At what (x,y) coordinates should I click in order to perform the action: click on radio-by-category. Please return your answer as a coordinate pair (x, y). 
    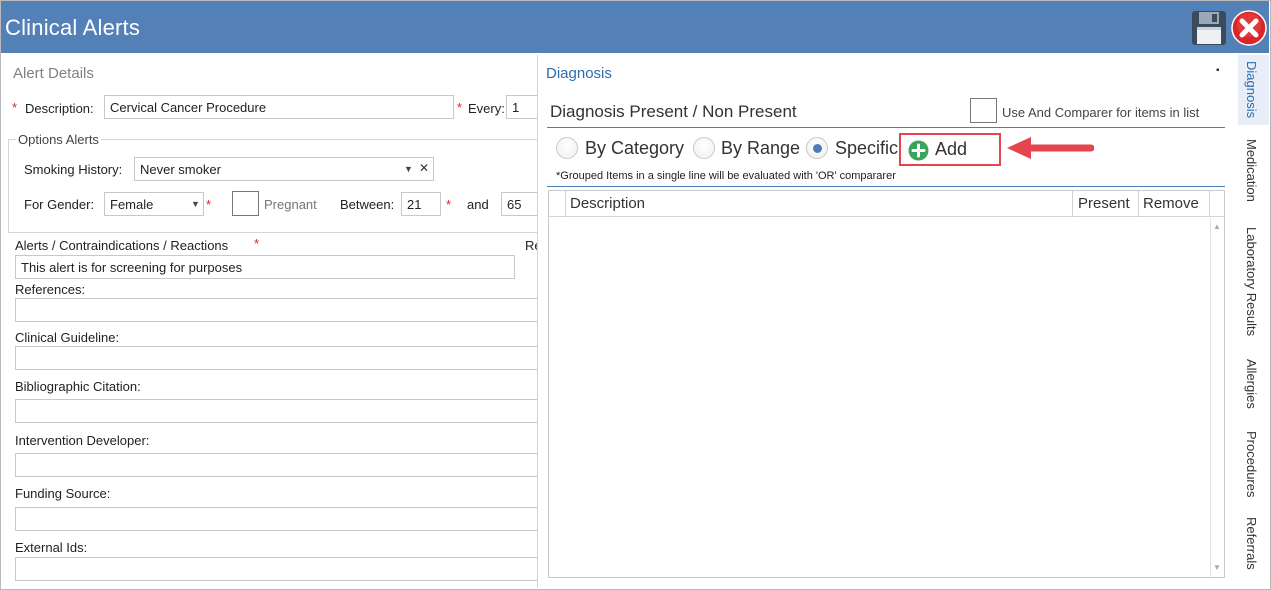
    Looking at the image, I should click on (567, 148).